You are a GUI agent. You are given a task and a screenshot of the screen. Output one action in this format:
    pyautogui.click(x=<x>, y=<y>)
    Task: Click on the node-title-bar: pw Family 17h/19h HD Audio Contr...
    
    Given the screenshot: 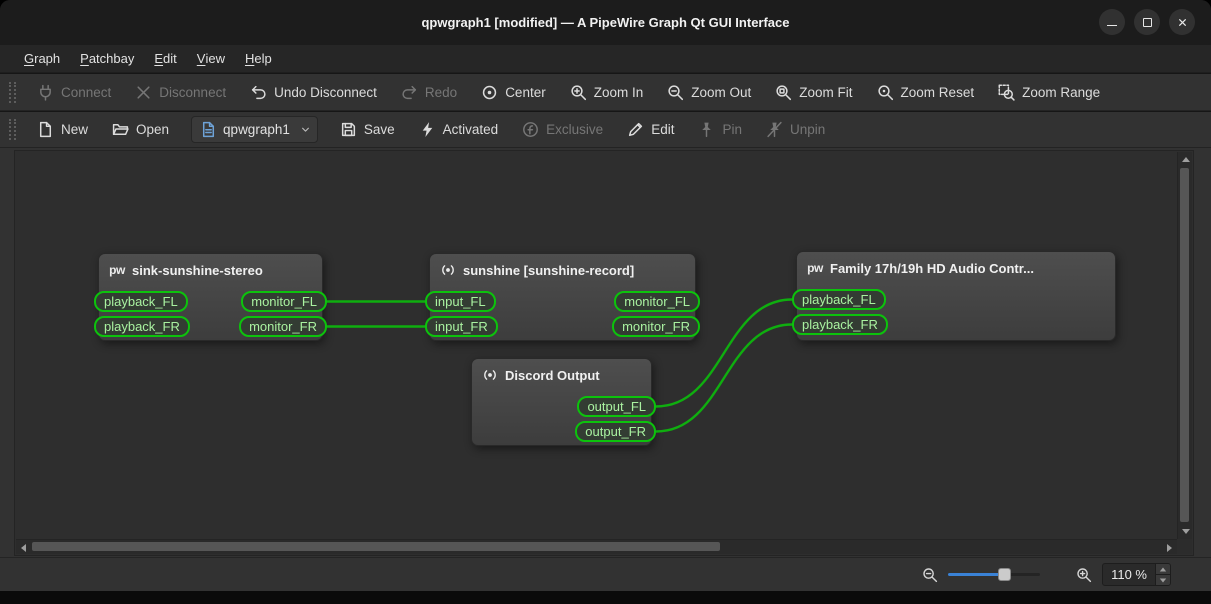 What is the action you would take?
    pyautogui.click(x=956, y=266)
    